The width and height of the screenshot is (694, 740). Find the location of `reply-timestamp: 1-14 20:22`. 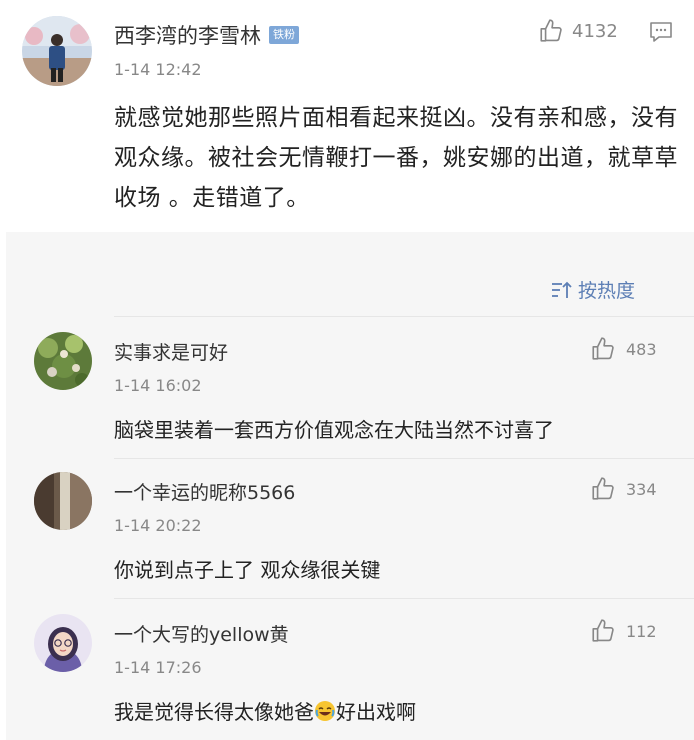

reply-timestamp: 1-14 20:22 is located at coordinates (158, 525).